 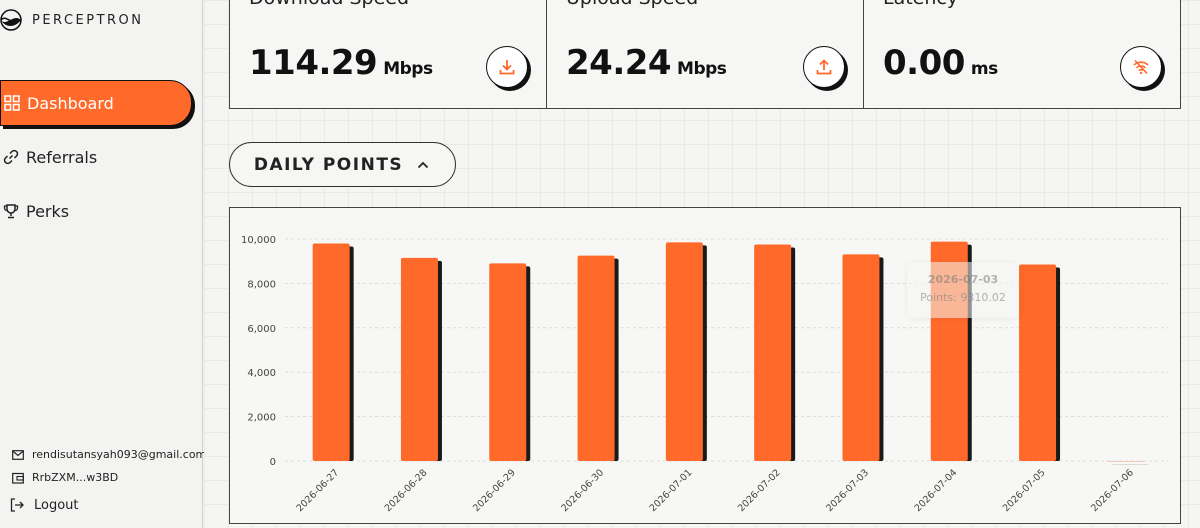 What do you see at coordinates (494, 490) in the screenshot?
I see `x-tick-label: 2026-06-29` at bounding box center [494, 490].